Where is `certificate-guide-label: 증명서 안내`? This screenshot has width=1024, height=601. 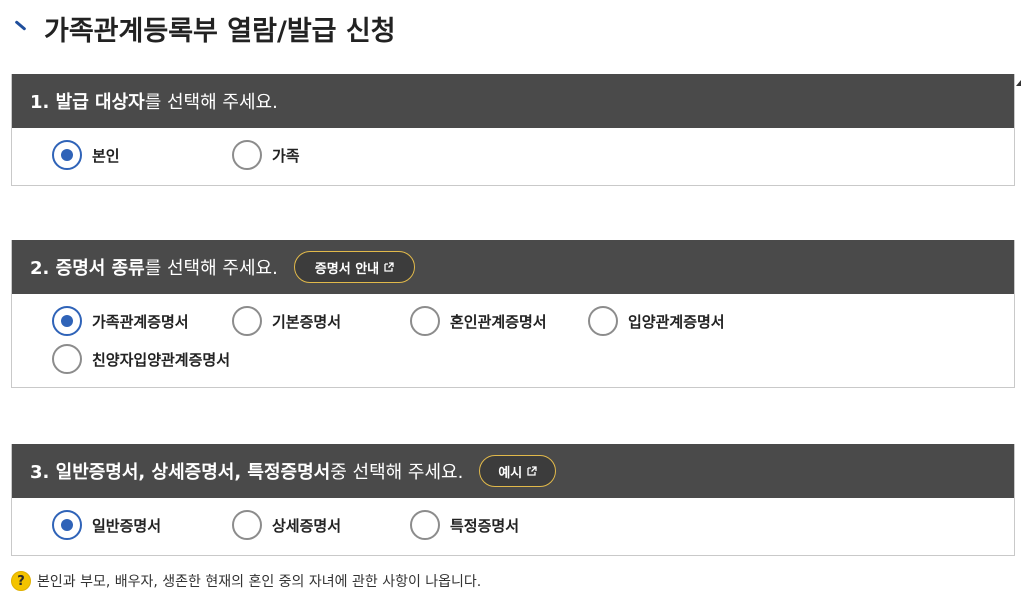
certificate-guide-label: 증명서 안내 is located at coordinates (347, 269).